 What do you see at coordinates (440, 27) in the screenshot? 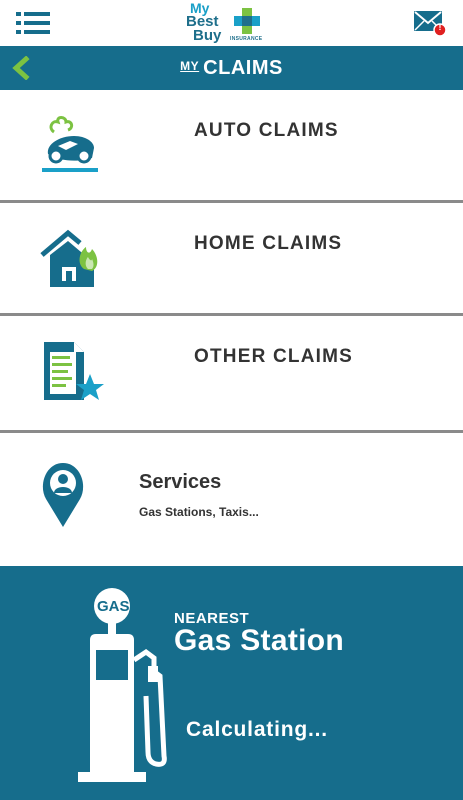
I see `notification-badge: !` at bounding box center [440, 27].